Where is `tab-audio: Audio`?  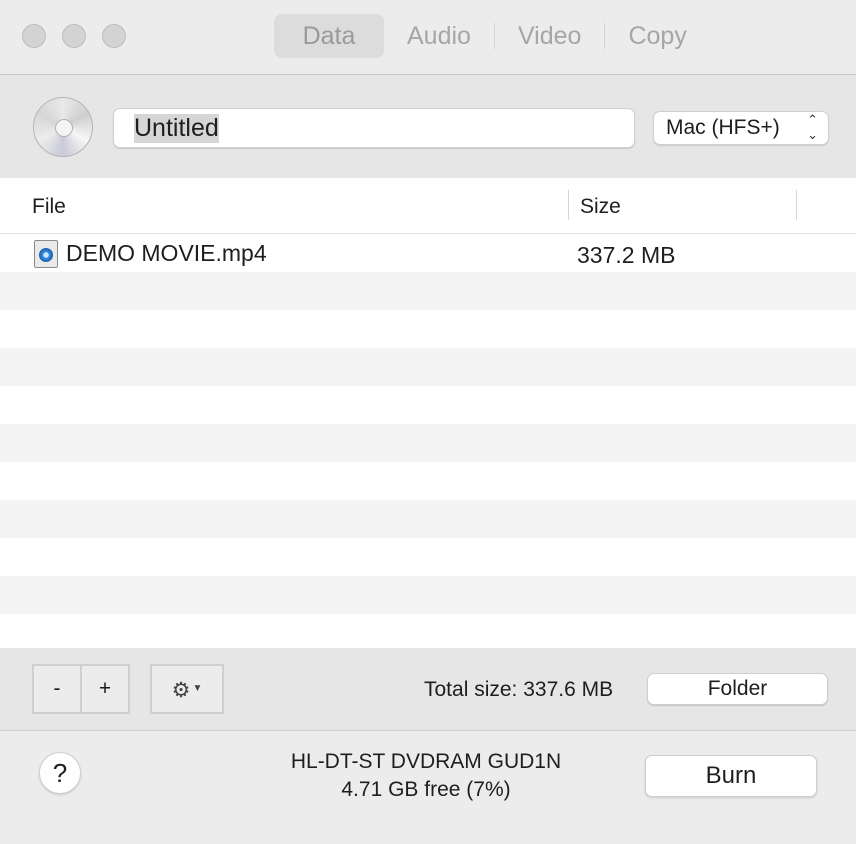 tab-audio: Audio is located at coordinates (439, 36).